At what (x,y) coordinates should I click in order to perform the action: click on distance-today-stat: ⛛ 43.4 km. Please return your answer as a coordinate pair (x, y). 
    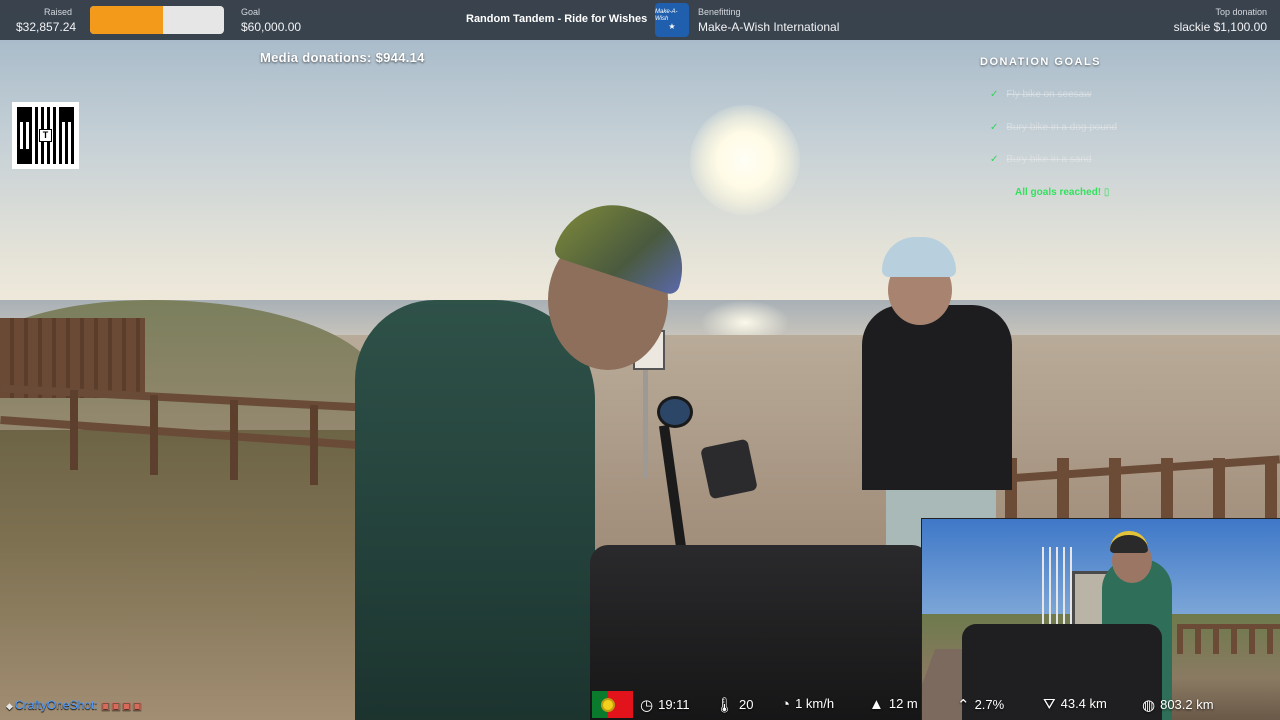
    Looking at the image, I should click on (1075, 704).